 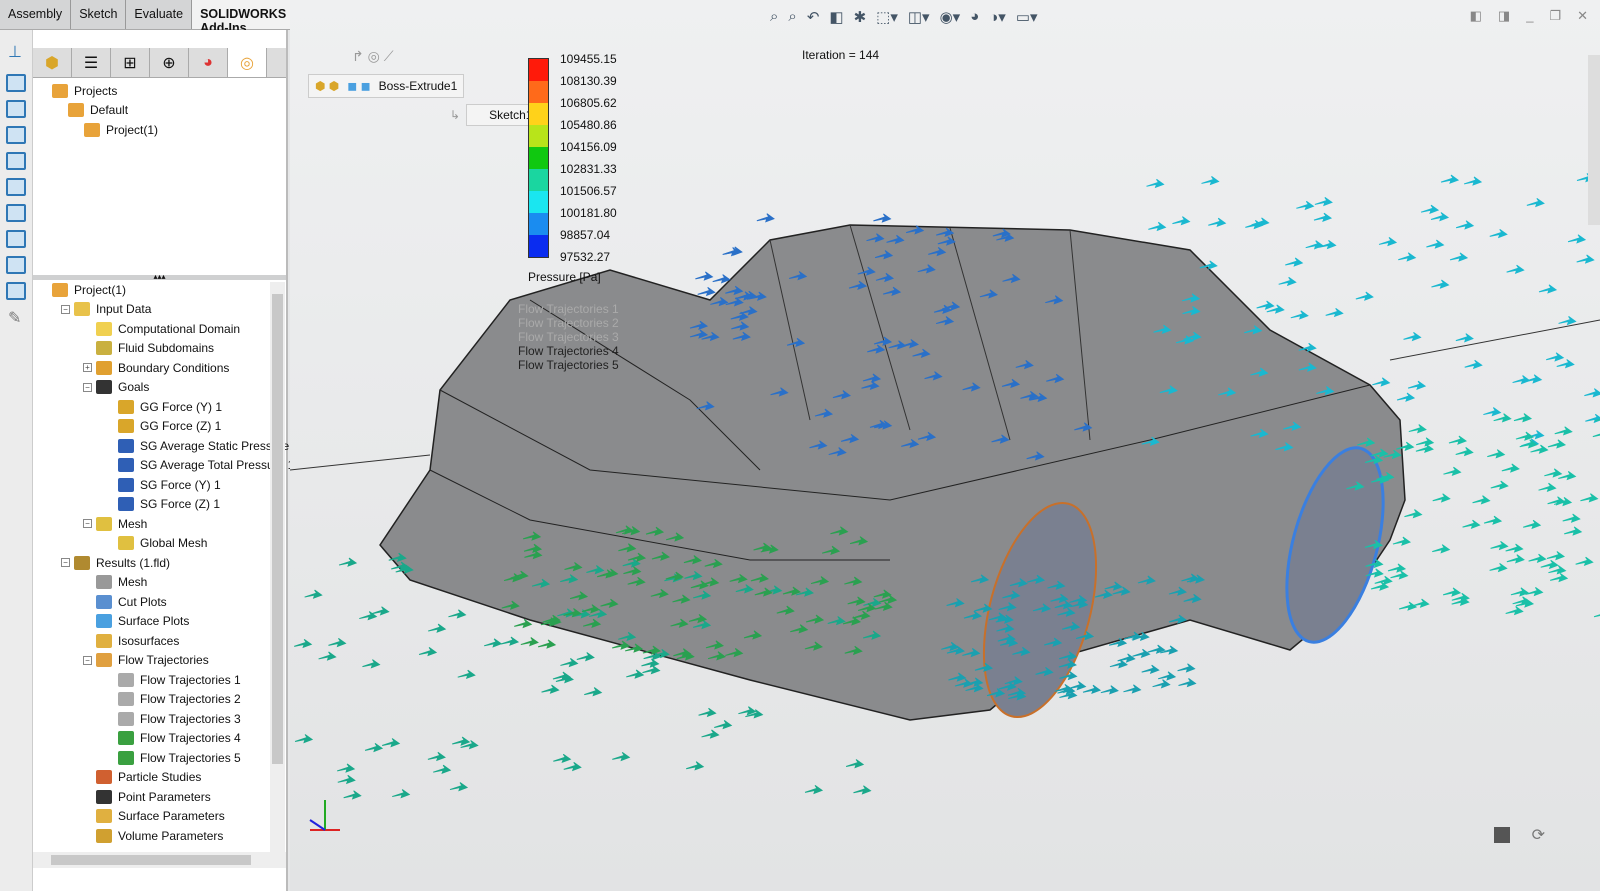 What do you see at coordinates (153, 485) in the screenshot?
I see `tree-item: SG Force (Y) 1` at bounding box center [153, 485].